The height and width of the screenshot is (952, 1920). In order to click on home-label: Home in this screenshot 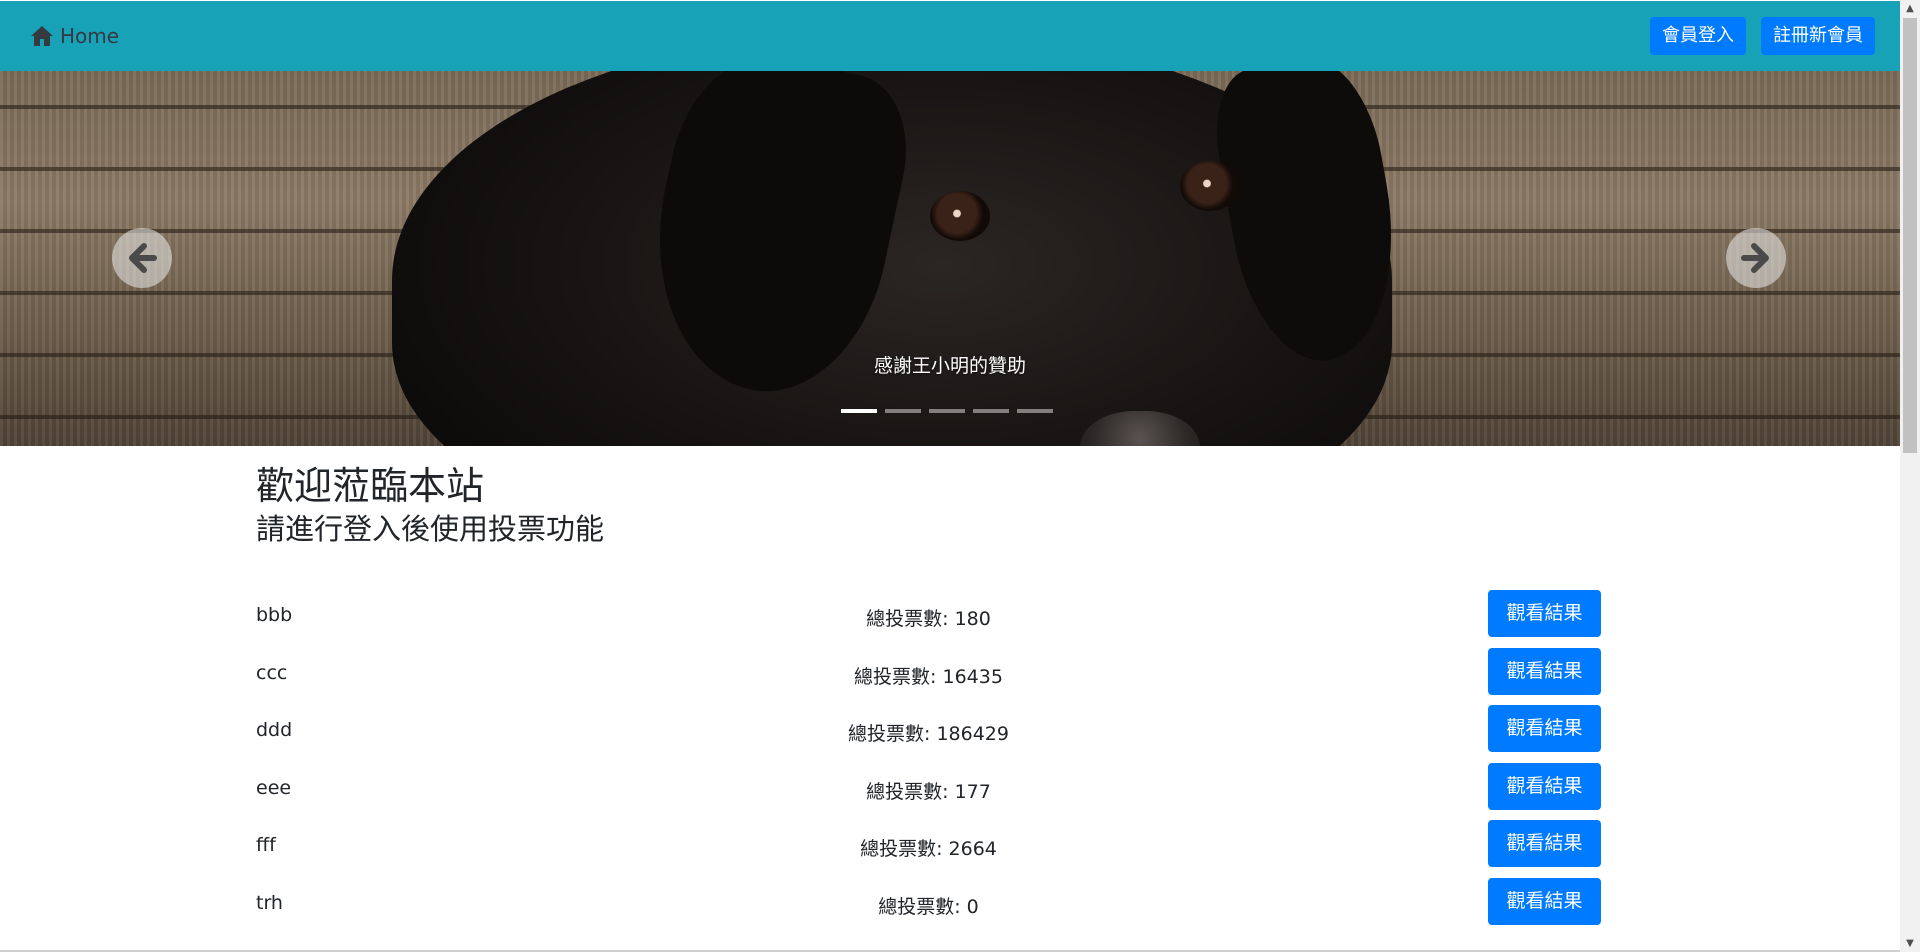, I will do `click(90, 36)`.